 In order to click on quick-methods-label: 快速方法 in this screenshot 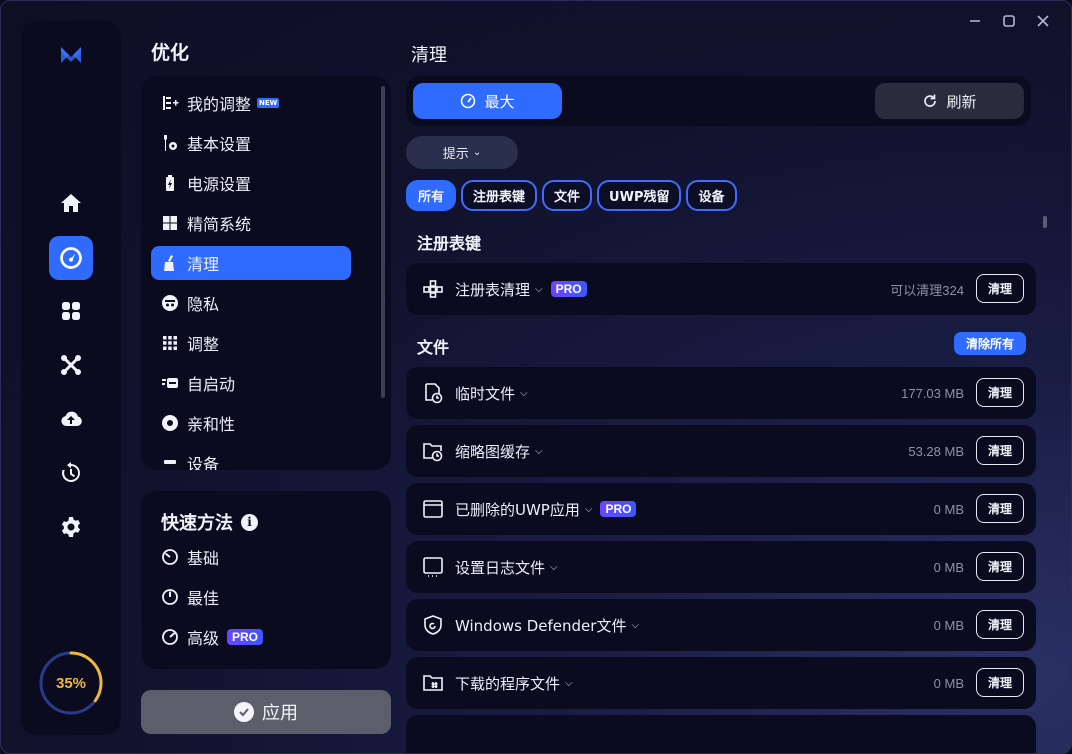, I will do `click(197, 523)`.